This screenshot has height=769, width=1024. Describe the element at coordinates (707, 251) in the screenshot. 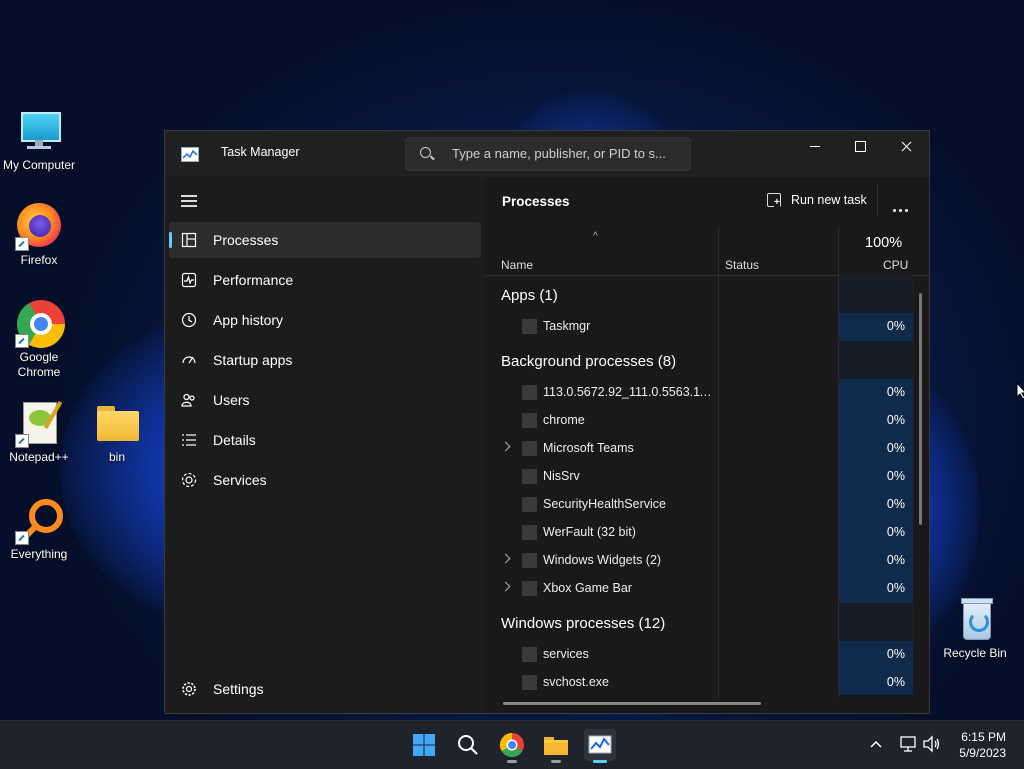

I see `column-headers: ^ Name Status 100% CPU` at that location.